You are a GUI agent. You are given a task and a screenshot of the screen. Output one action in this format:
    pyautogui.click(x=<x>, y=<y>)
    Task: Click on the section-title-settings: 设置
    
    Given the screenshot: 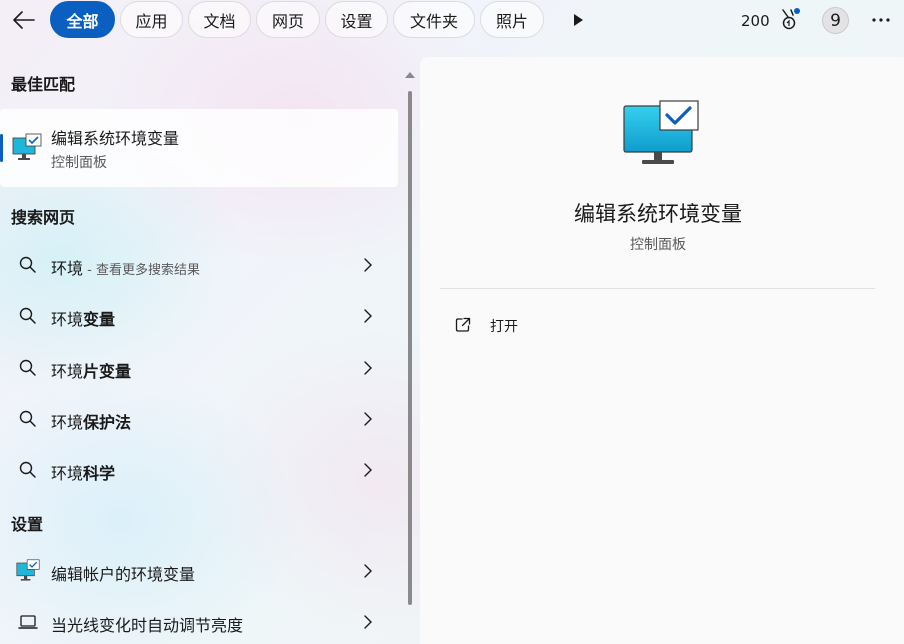 What is the action you would take?
    pyautogui.click(x=27, y=524)
    